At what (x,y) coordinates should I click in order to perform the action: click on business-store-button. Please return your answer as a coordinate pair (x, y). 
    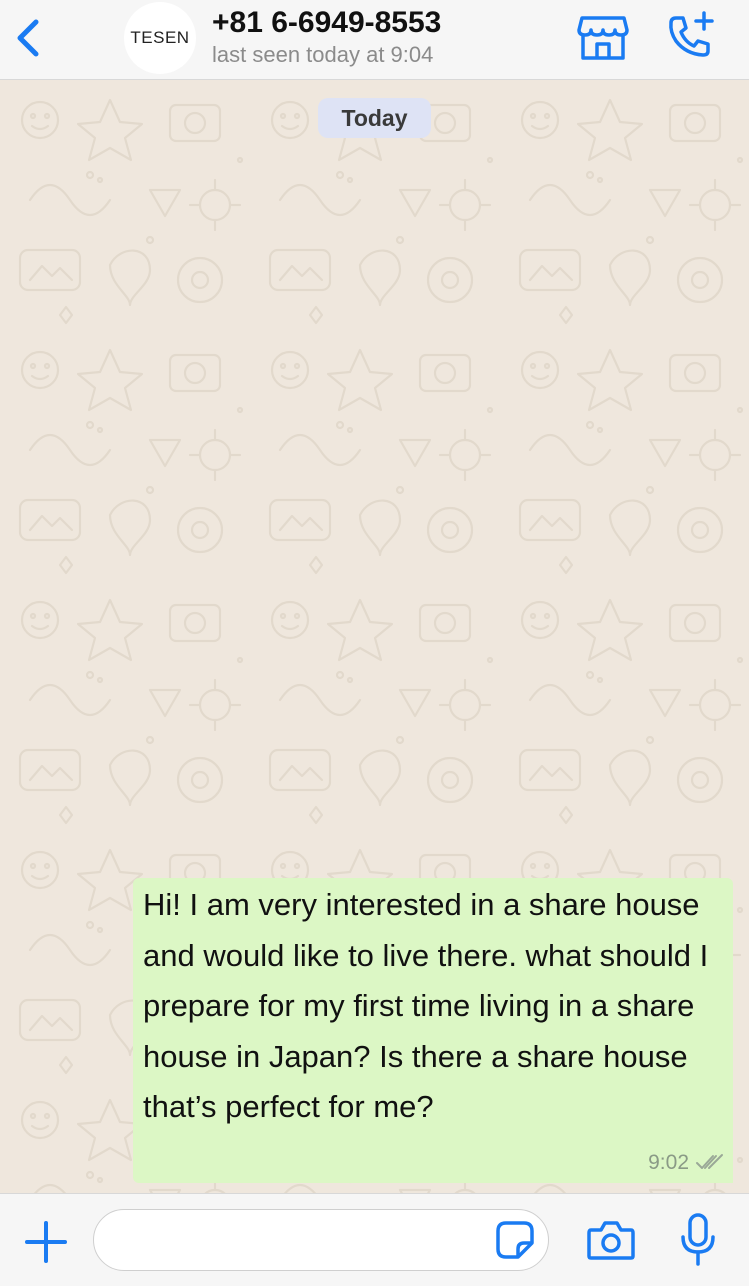
    Looking at the image, I should click on (603, 38).